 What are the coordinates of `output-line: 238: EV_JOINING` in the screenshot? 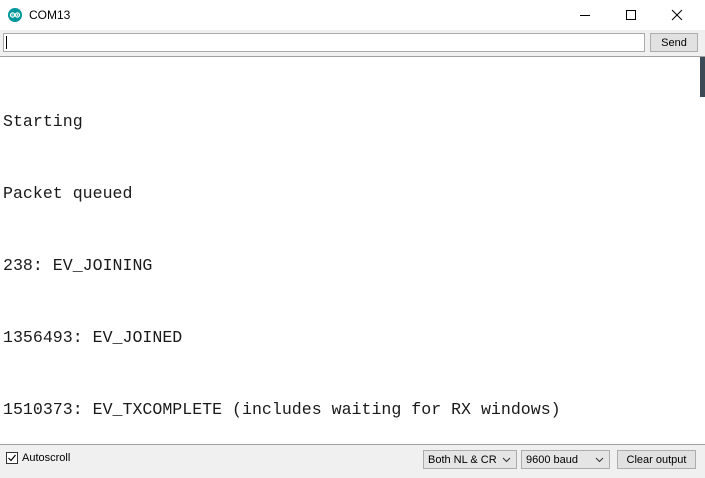 It's located at (78, 265).